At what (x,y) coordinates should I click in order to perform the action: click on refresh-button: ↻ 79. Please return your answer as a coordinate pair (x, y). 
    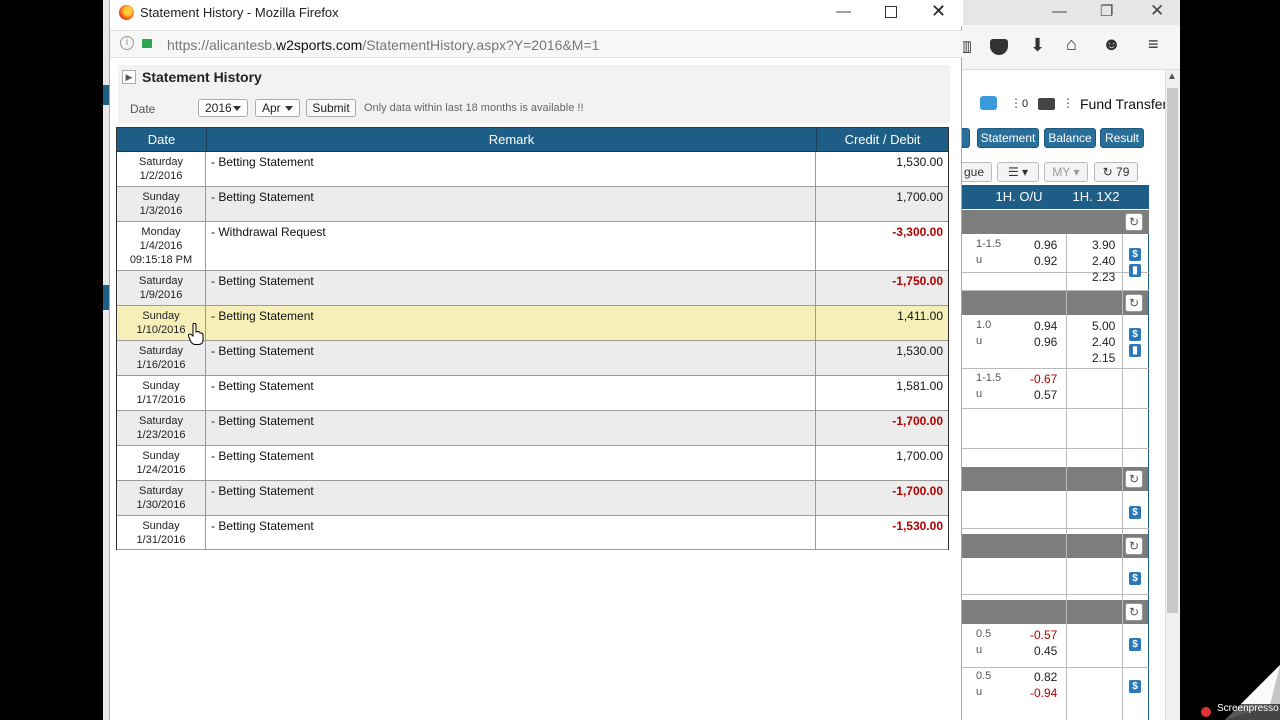
    Looking at the image, I should click on (1116, 172).